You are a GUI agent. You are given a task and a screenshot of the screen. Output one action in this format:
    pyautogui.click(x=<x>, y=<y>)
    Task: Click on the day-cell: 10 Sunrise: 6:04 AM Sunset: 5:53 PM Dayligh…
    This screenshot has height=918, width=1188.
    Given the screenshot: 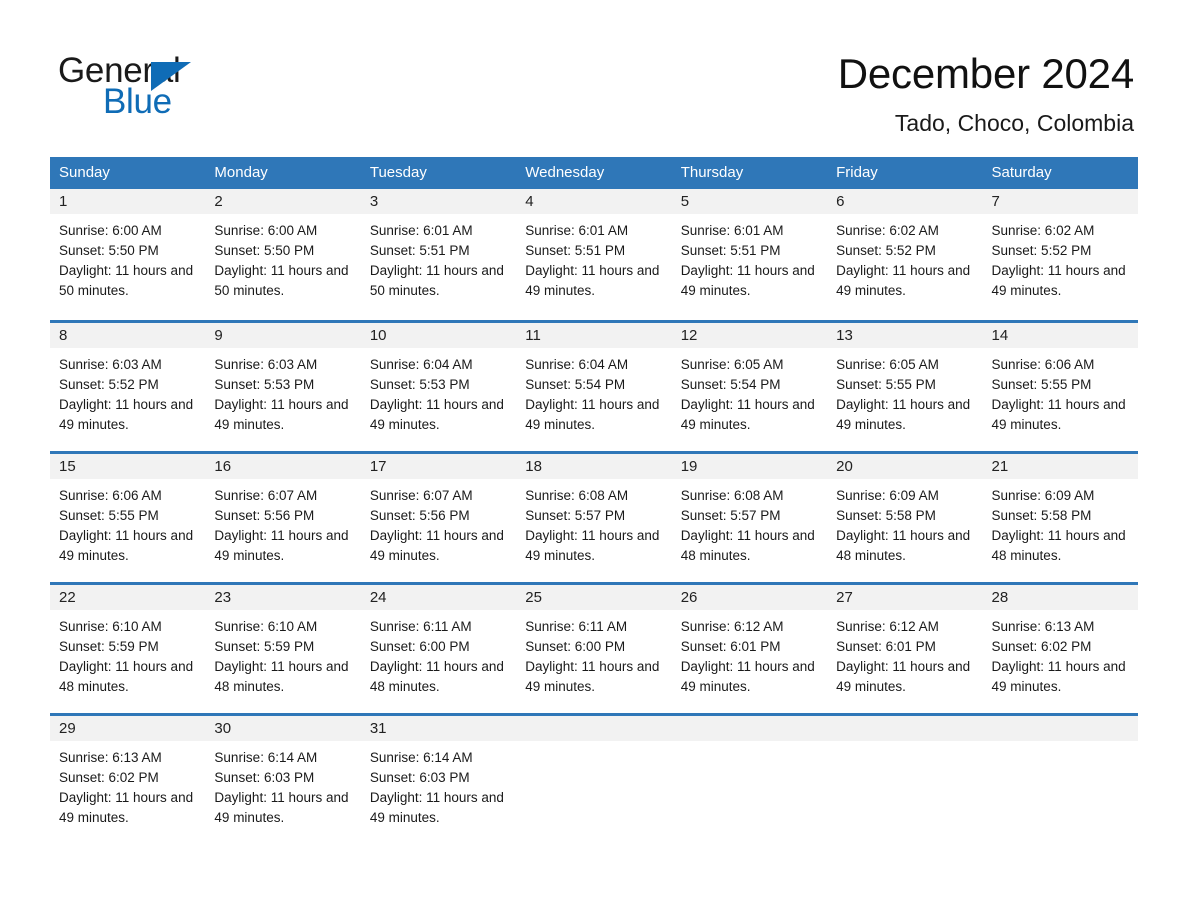 What is the action you would take?
    pyautogui.click(x=438, y=387)
    